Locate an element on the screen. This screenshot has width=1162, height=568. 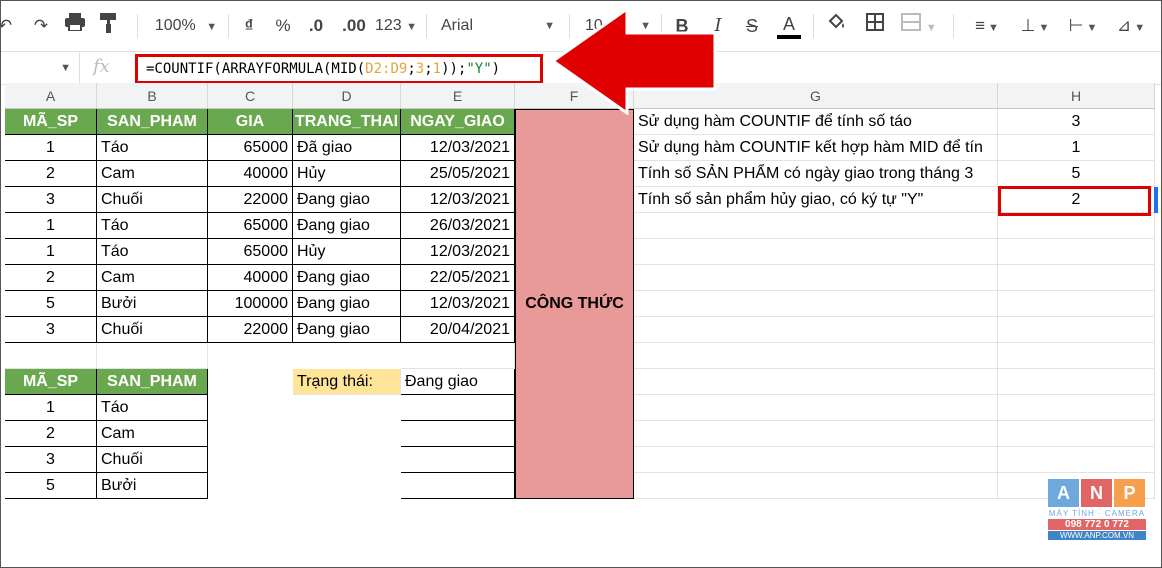
column-header-d: D is located at coordinates (347, 96).